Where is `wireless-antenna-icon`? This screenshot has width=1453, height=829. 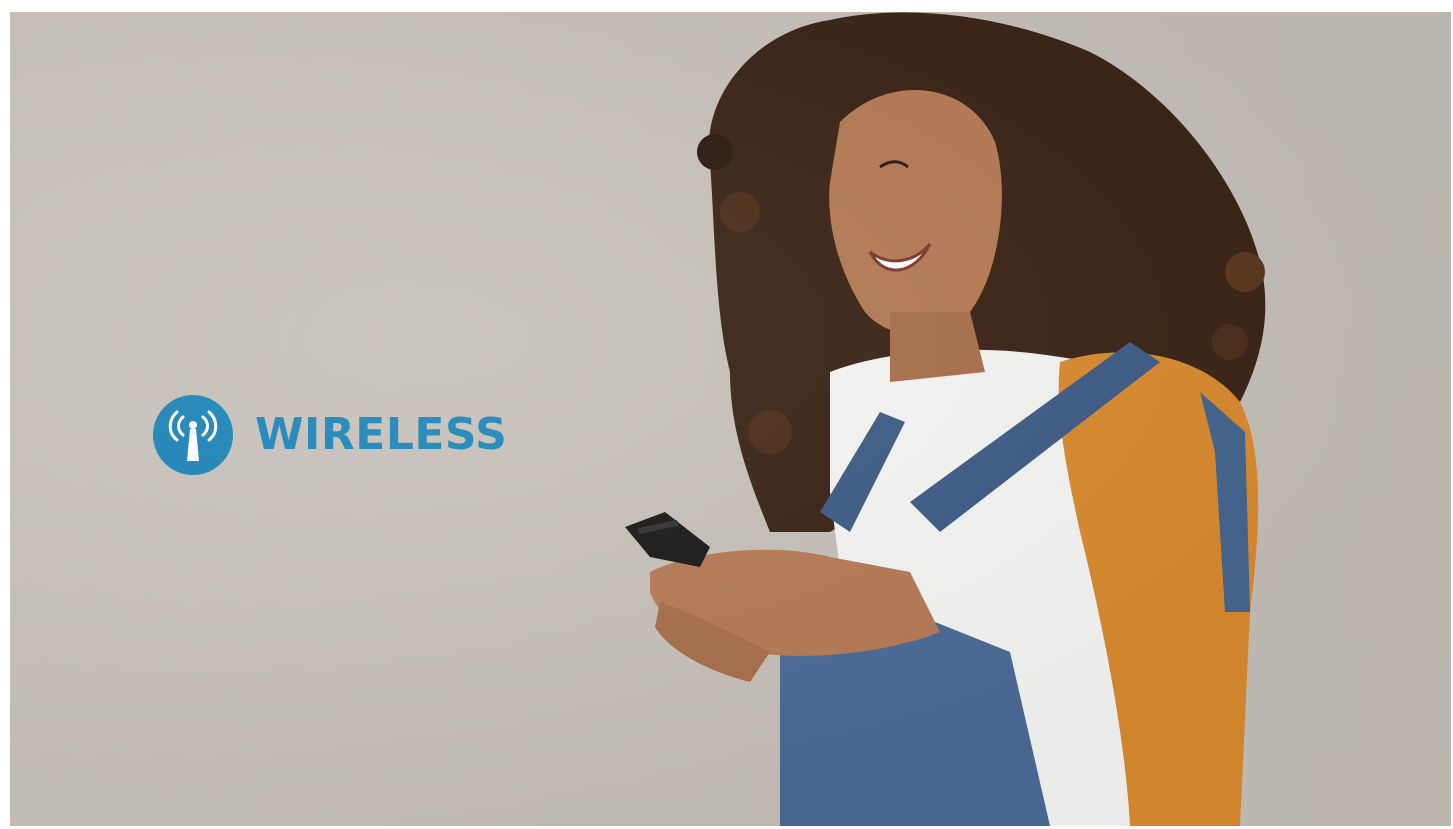
wireless-antenna-icon is located at coordinates (193, 435).